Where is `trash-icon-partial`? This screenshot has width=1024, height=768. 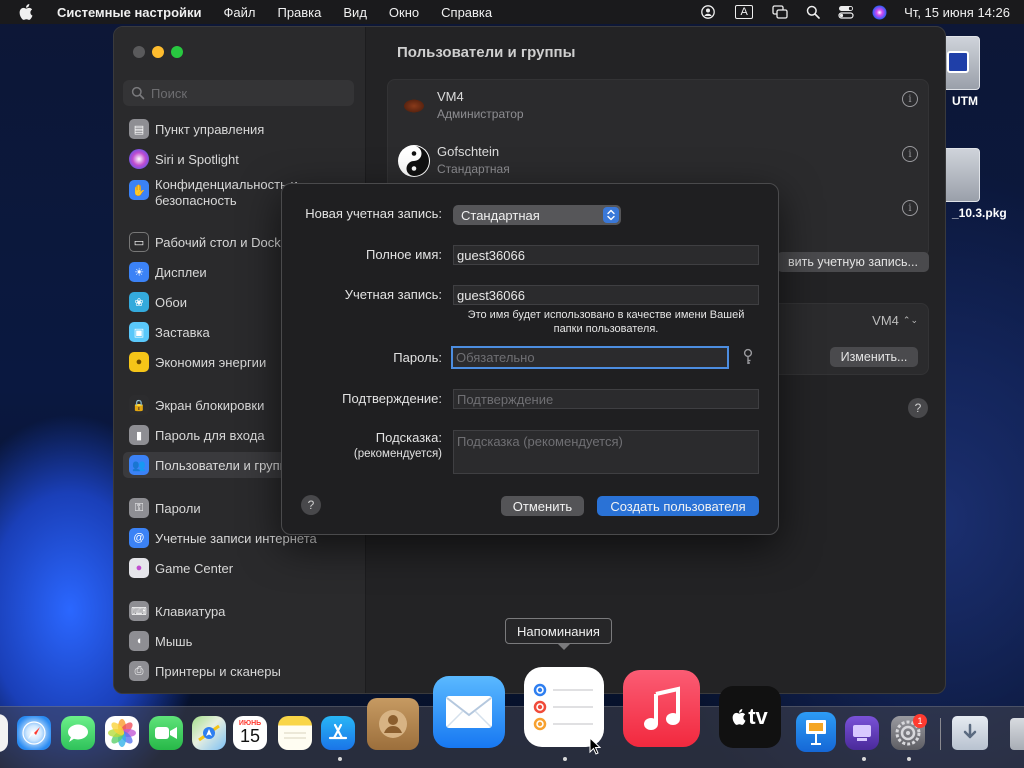
trash-icon-partial is located at coordinates (1017, 734).